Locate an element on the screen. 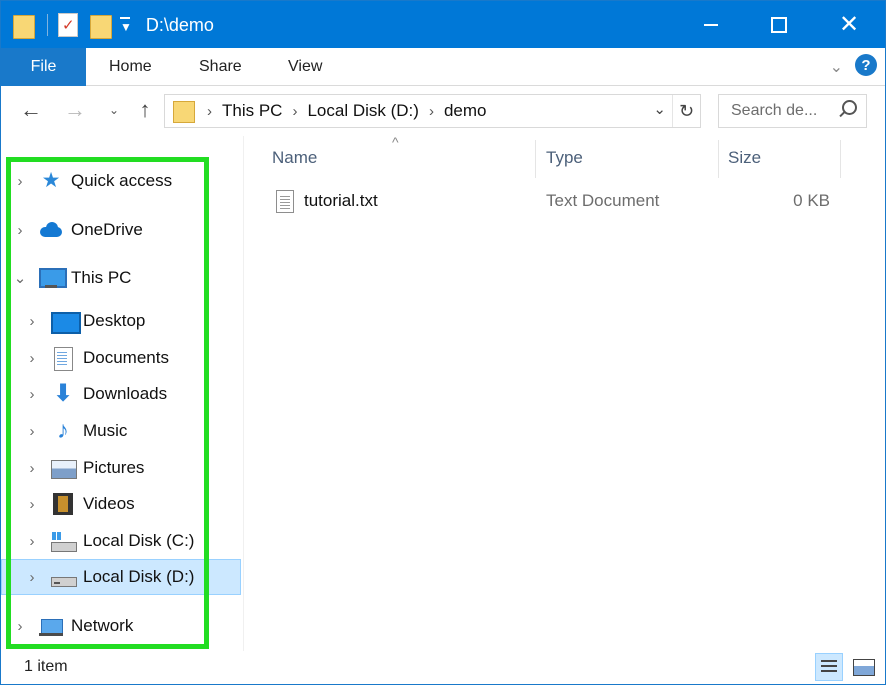  desktop-icon is located at coordinates (66, 322).